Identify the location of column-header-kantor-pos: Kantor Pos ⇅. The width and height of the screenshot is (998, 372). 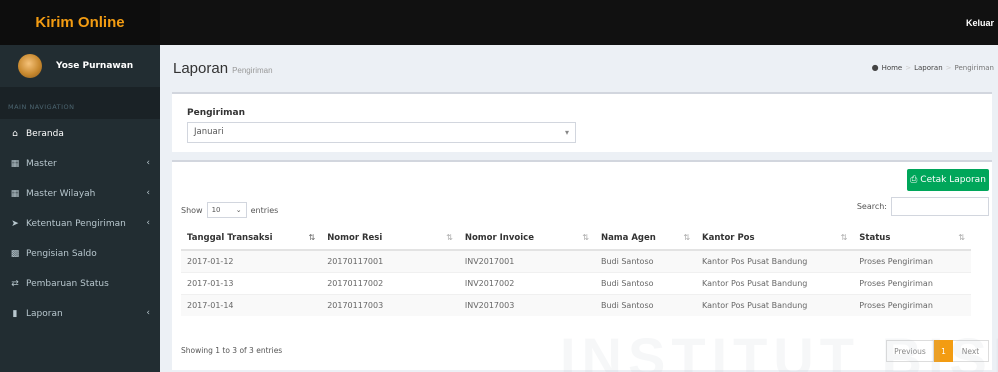
(775, 238).